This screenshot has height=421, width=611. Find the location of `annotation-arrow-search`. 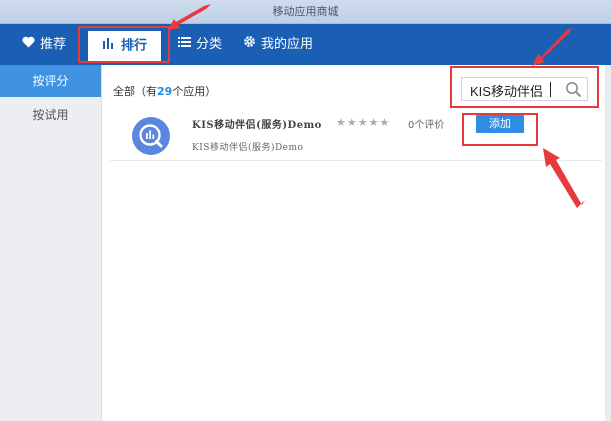

annotation-arrow-search is located at coordinates (552, 47).